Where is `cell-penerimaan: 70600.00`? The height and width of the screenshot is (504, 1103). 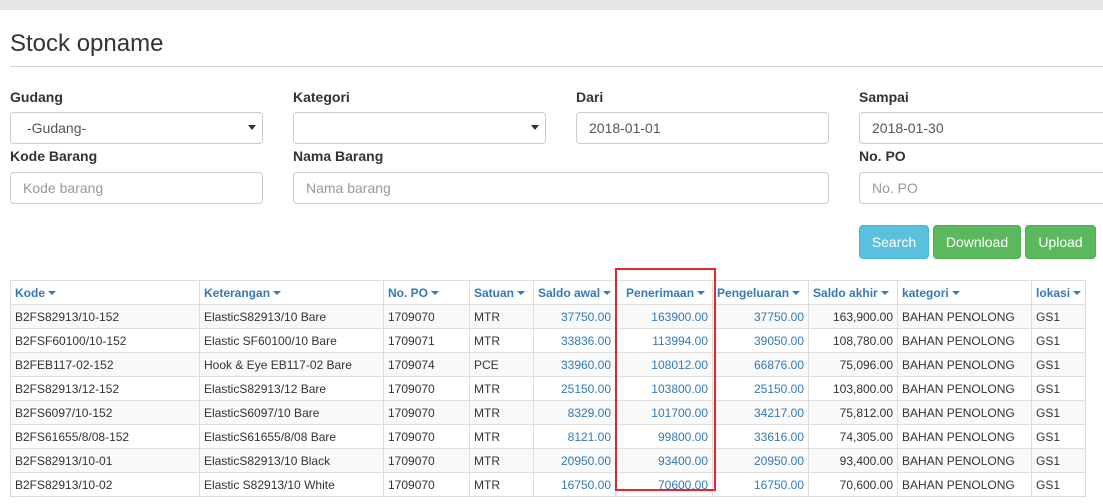
cell-penerimaan: 70600.00 is located at coordinates (664, 484).